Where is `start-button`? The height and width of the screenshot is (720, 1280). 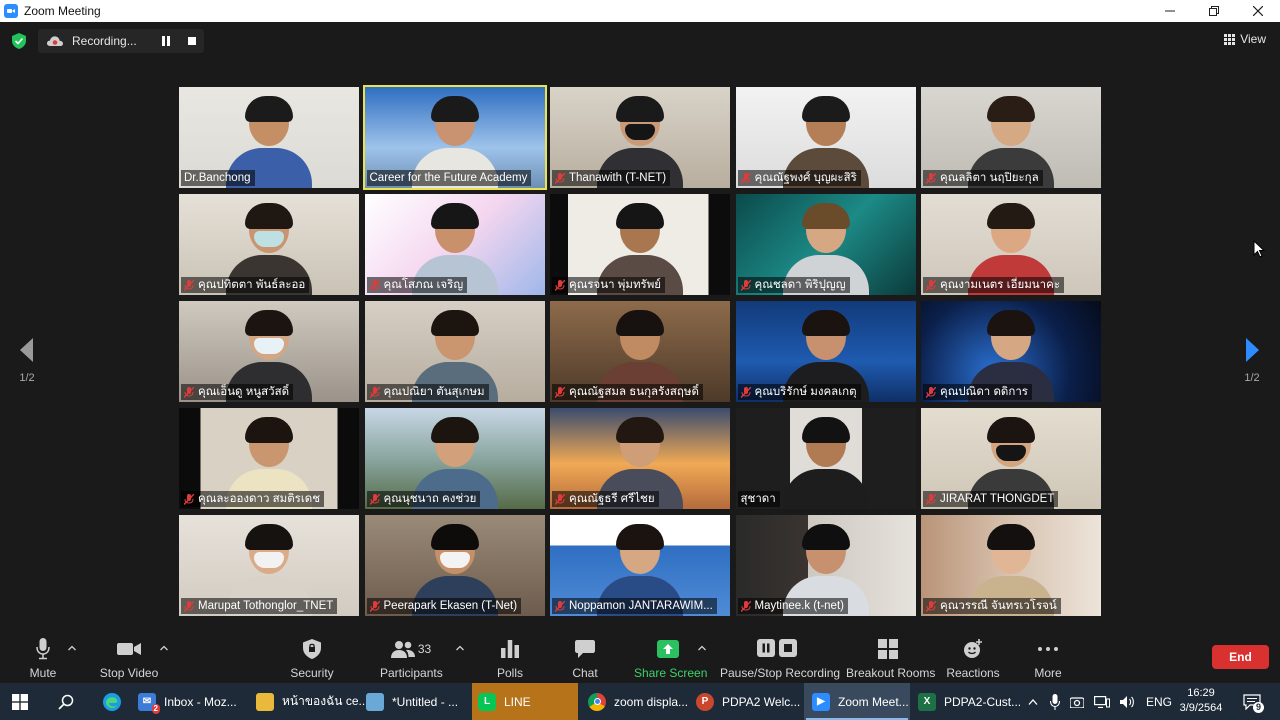
start-button is located at coordinates (24, 701).